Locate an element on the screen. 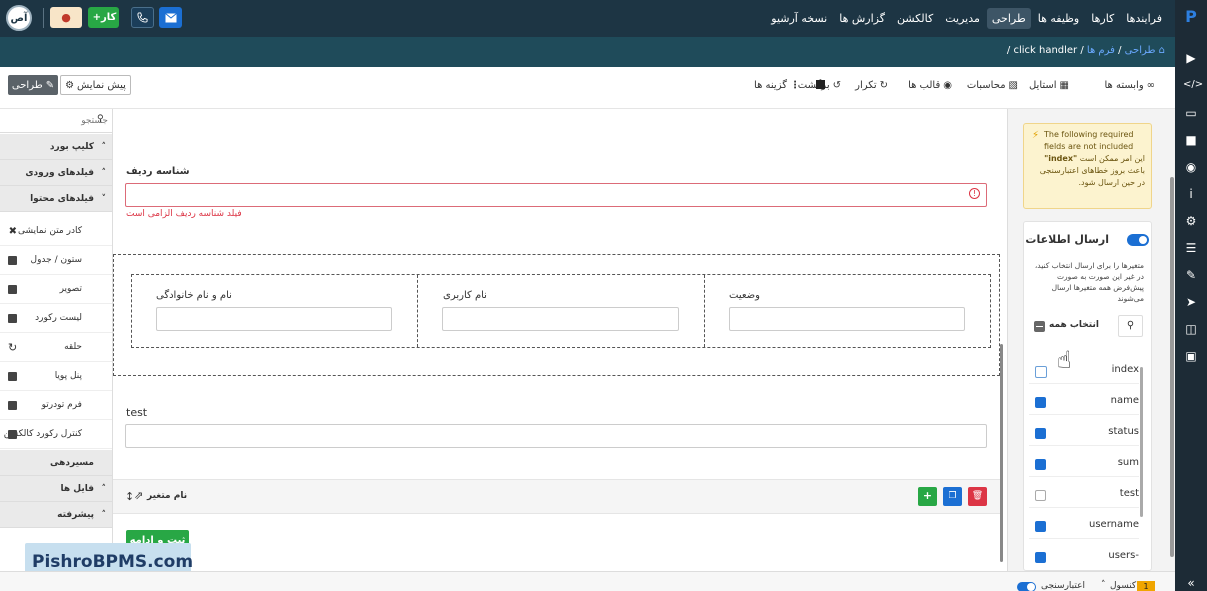  section-clipboard: کلیپ بورد ˄ is located at coordinates (56, 147).